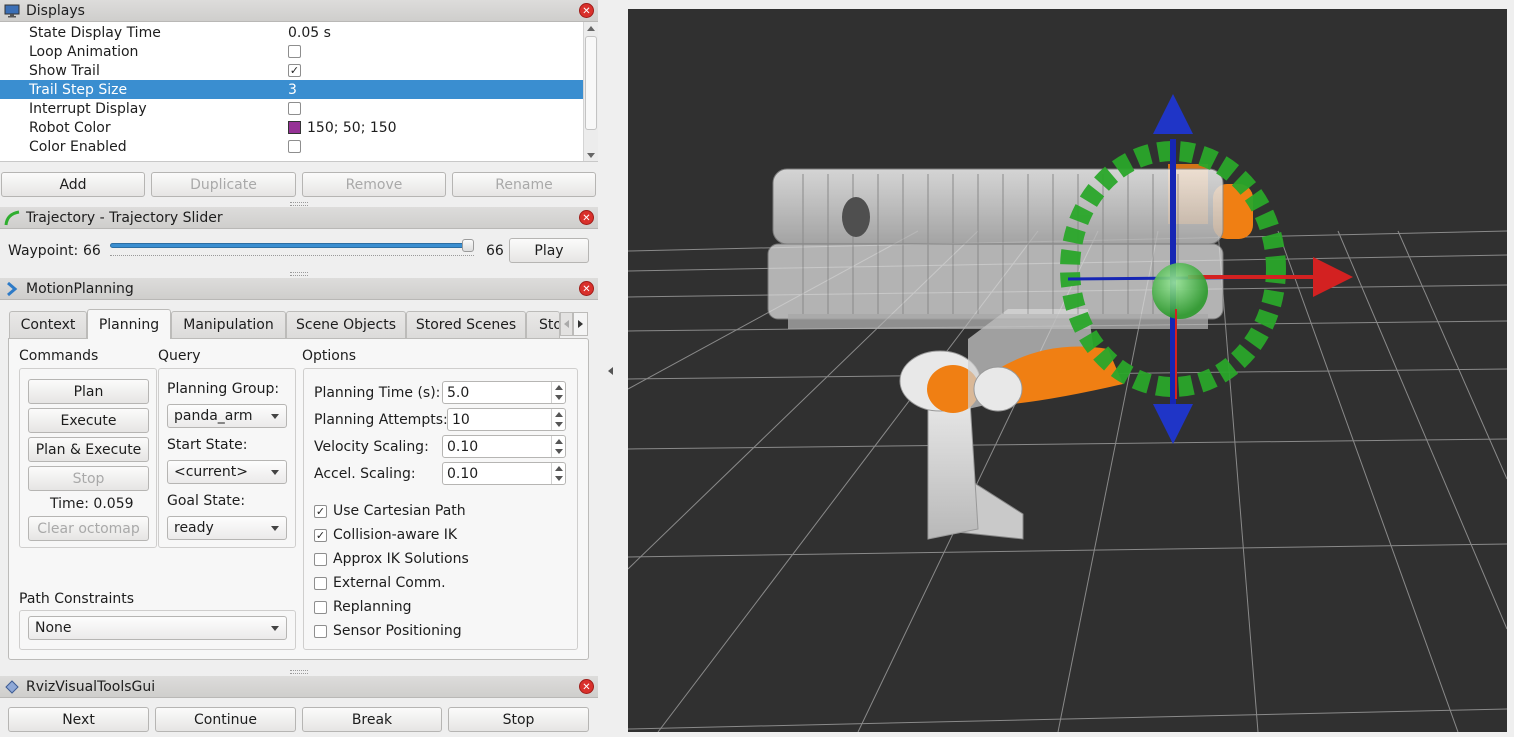  Describe the element at coordinates (374, 184) in the screenshot. I see `remove-display-button: Remove` at that location.